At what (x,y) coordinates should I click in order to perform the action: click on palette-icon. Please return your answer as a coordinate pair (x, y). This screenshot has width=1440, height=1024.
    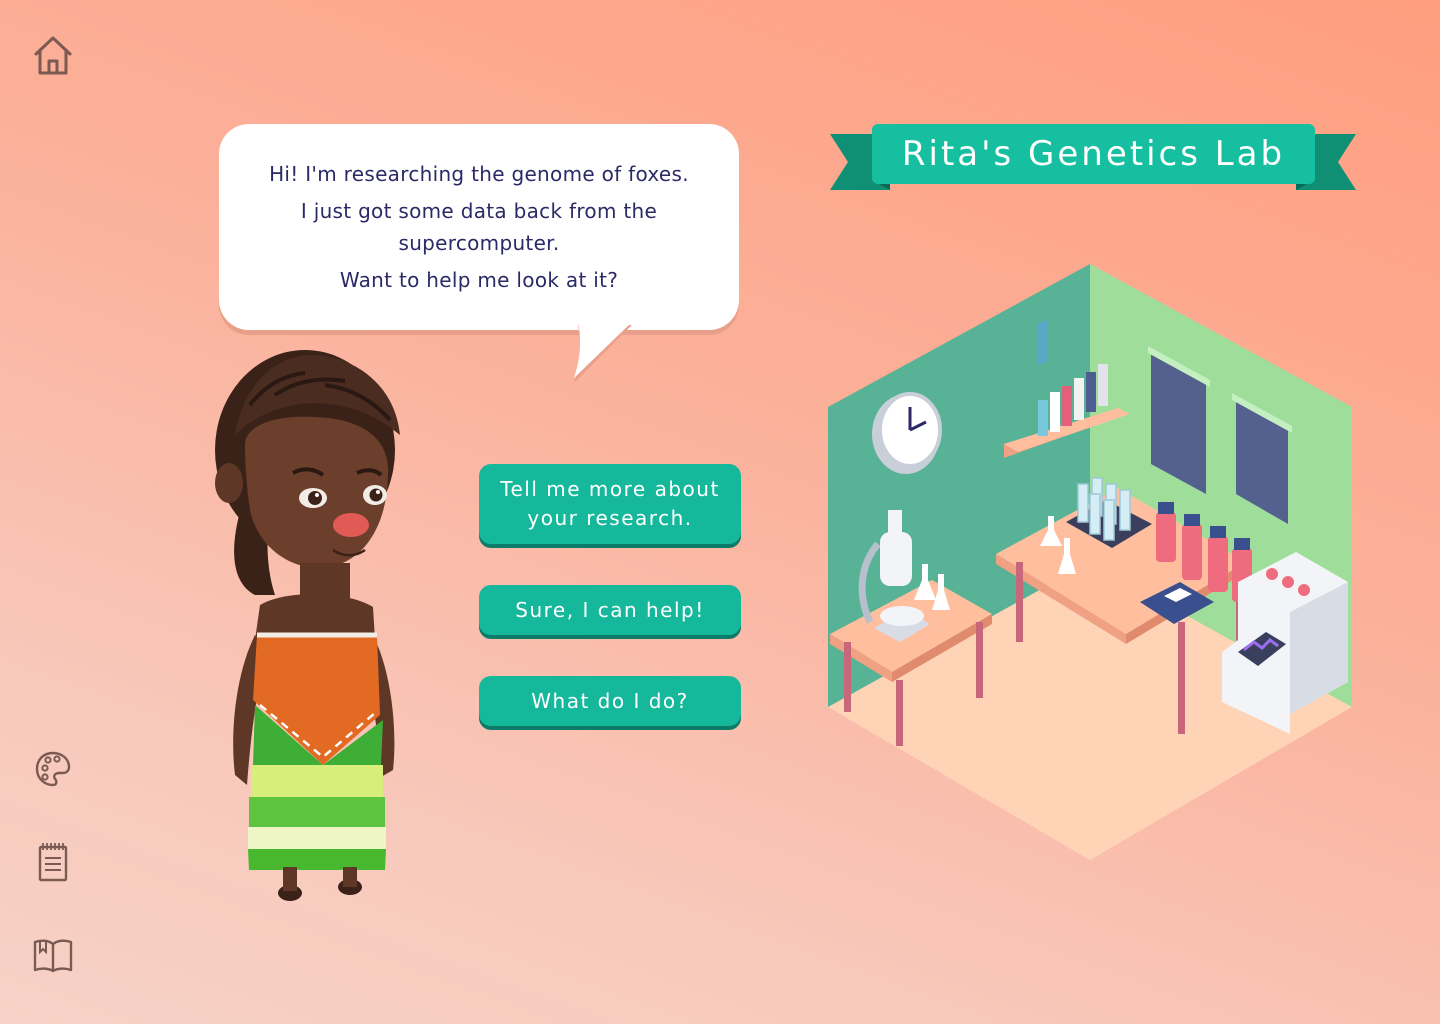
    Looking at the image, I should click on (53, 769).